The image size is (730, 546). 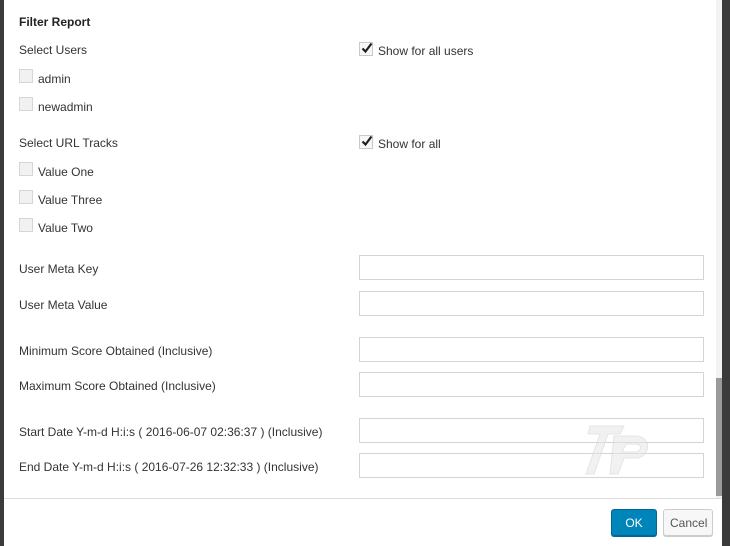 I want to click on dialog-footer: OK Cancel, so click(x=363, y=522).